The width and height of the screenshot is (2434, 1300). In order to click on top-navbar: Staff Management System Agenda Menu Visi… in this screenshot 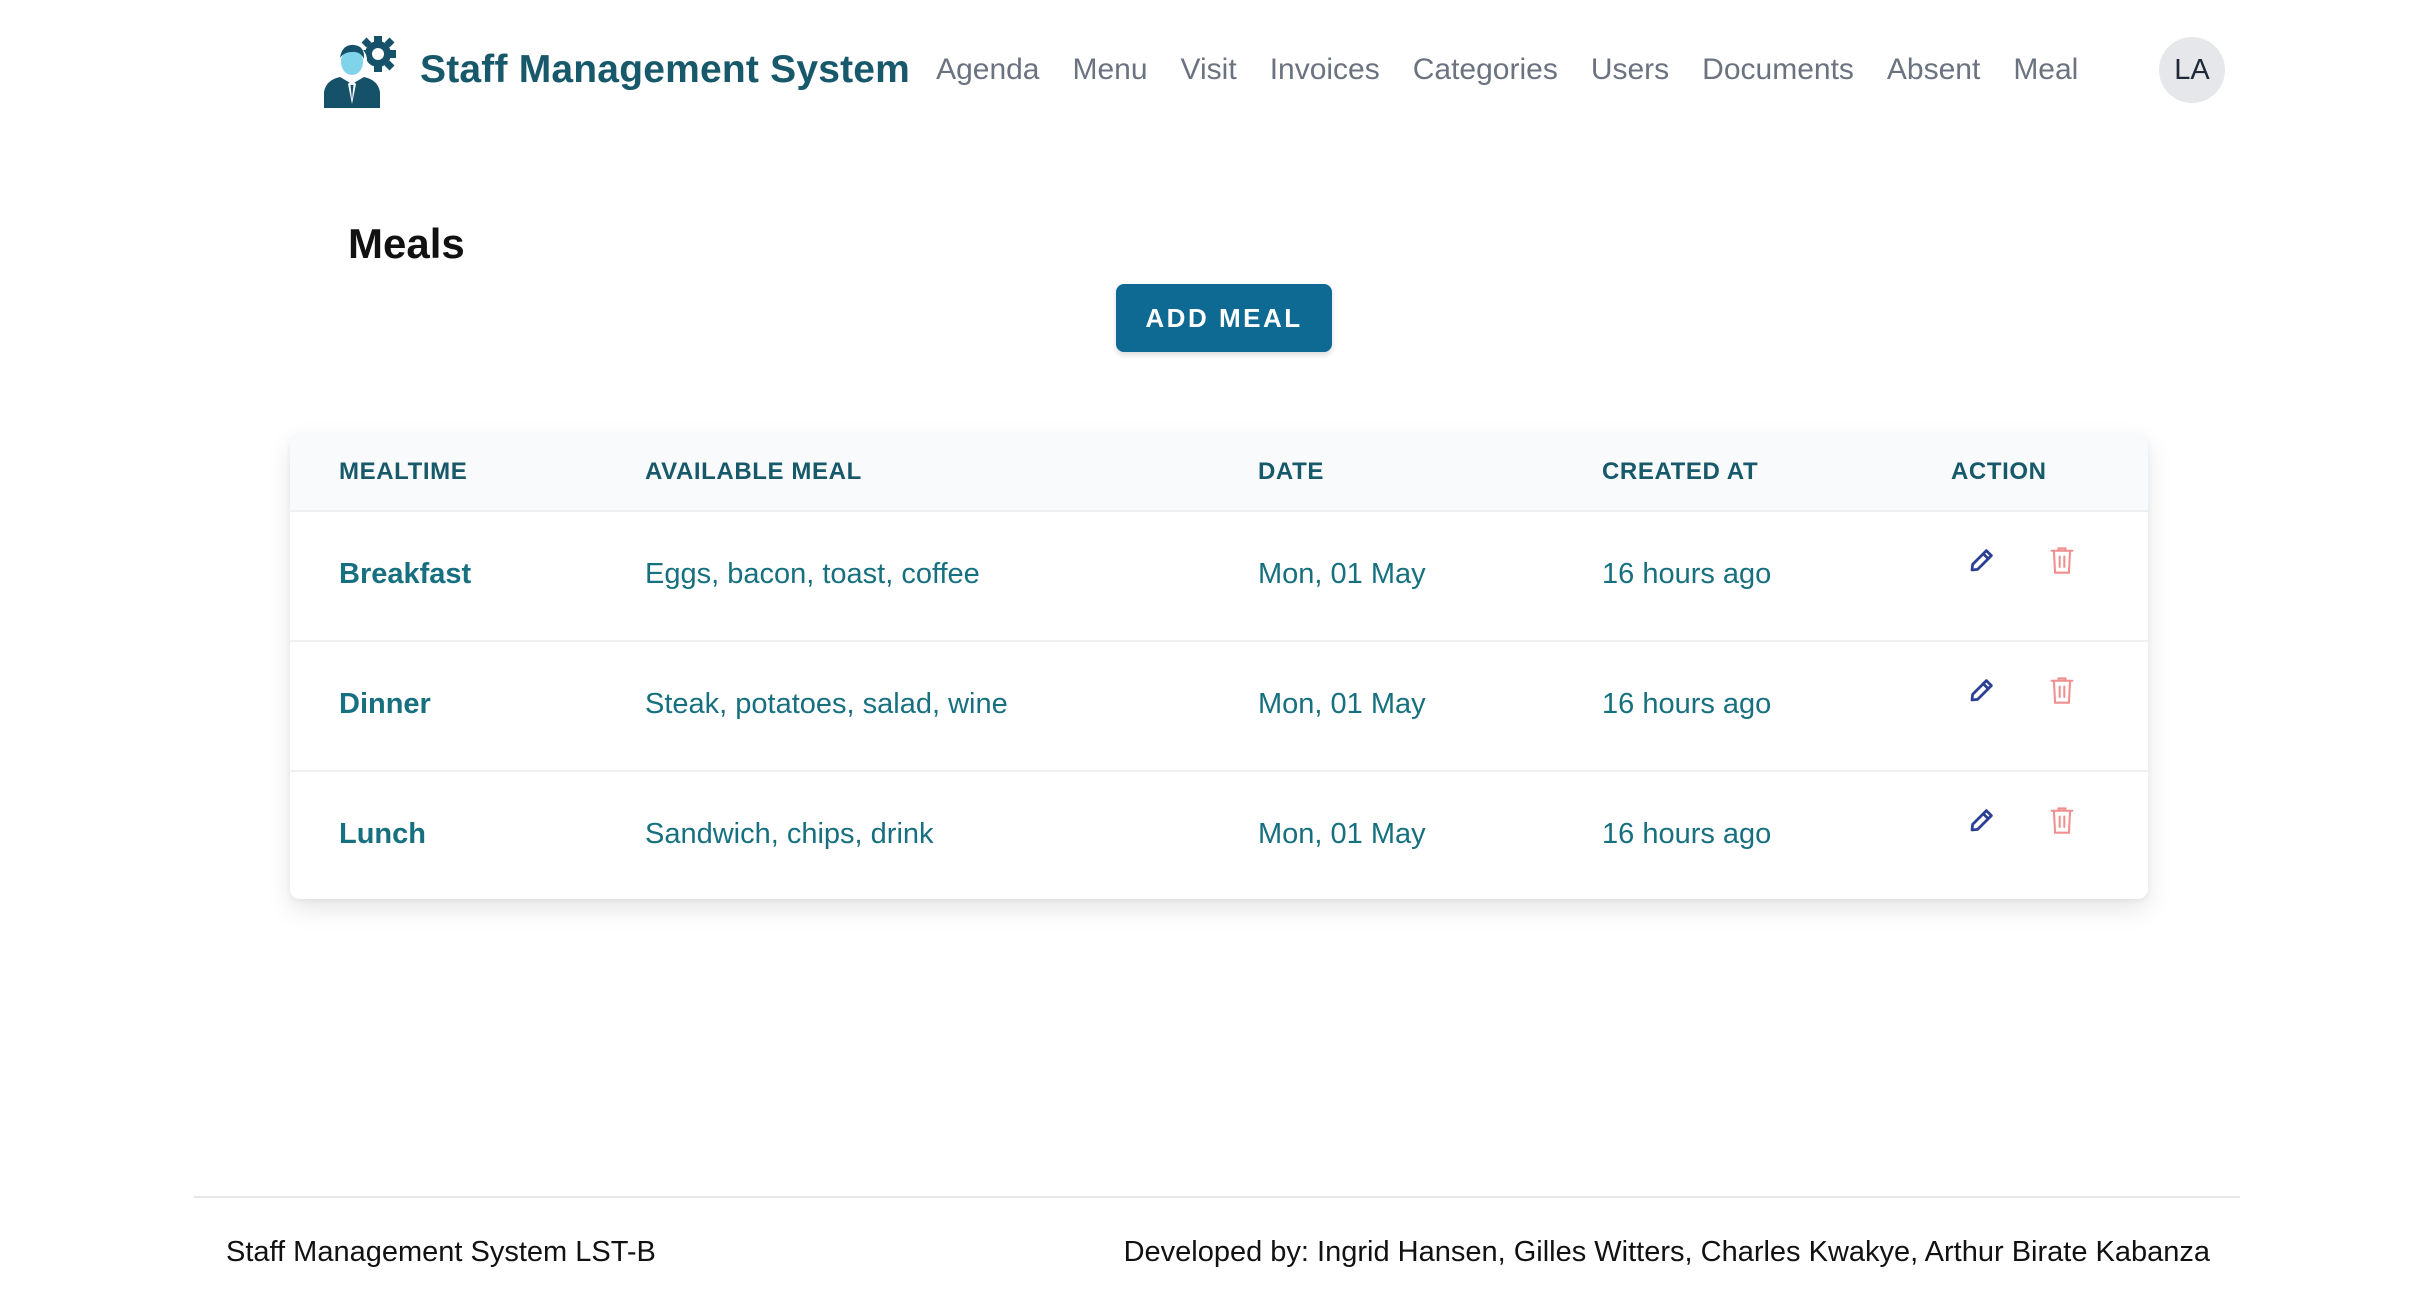, I will do `click(1282, 70)`.